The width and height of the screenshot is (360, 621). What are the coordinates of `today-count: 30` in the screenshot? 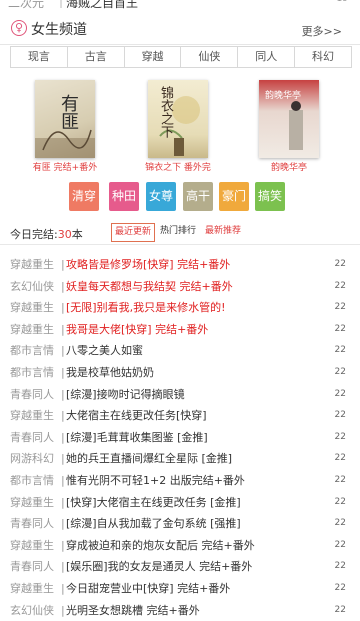 It's located at (65, 234).